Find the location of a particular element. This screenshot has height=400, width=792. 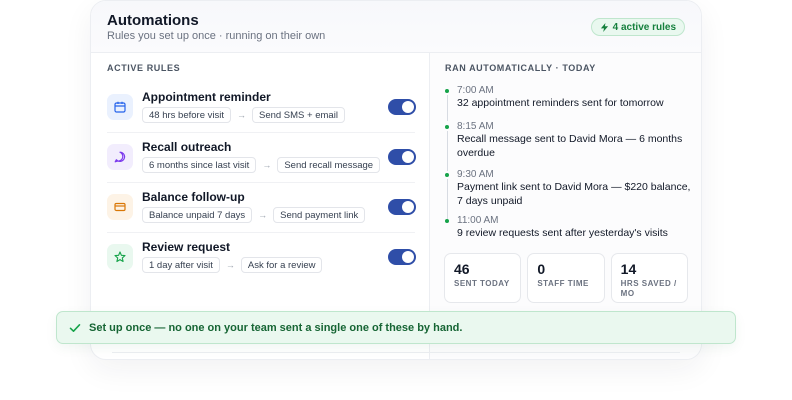

event-time: 11:00 AM is located at coordinates (478, 220).